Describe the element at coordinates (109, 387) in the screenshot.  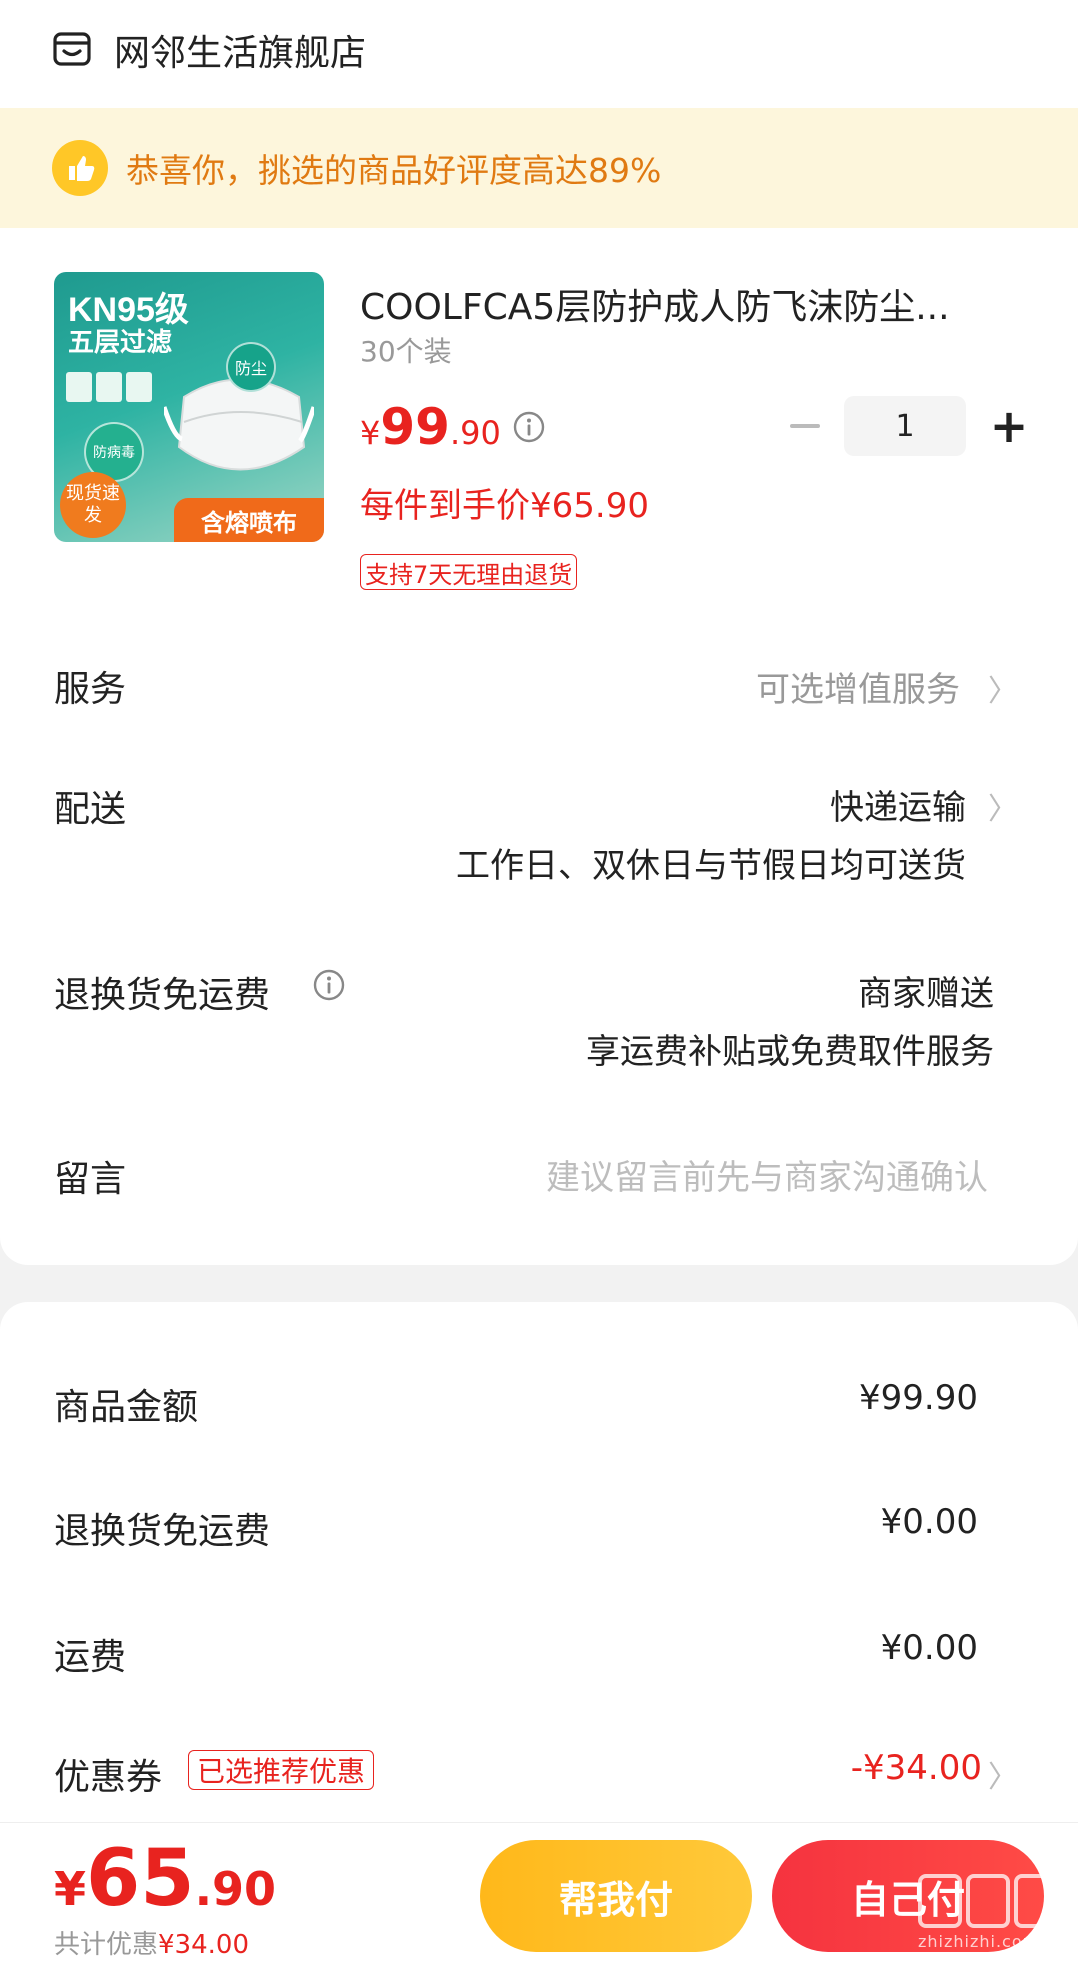
I see `feature-chips` at that location.